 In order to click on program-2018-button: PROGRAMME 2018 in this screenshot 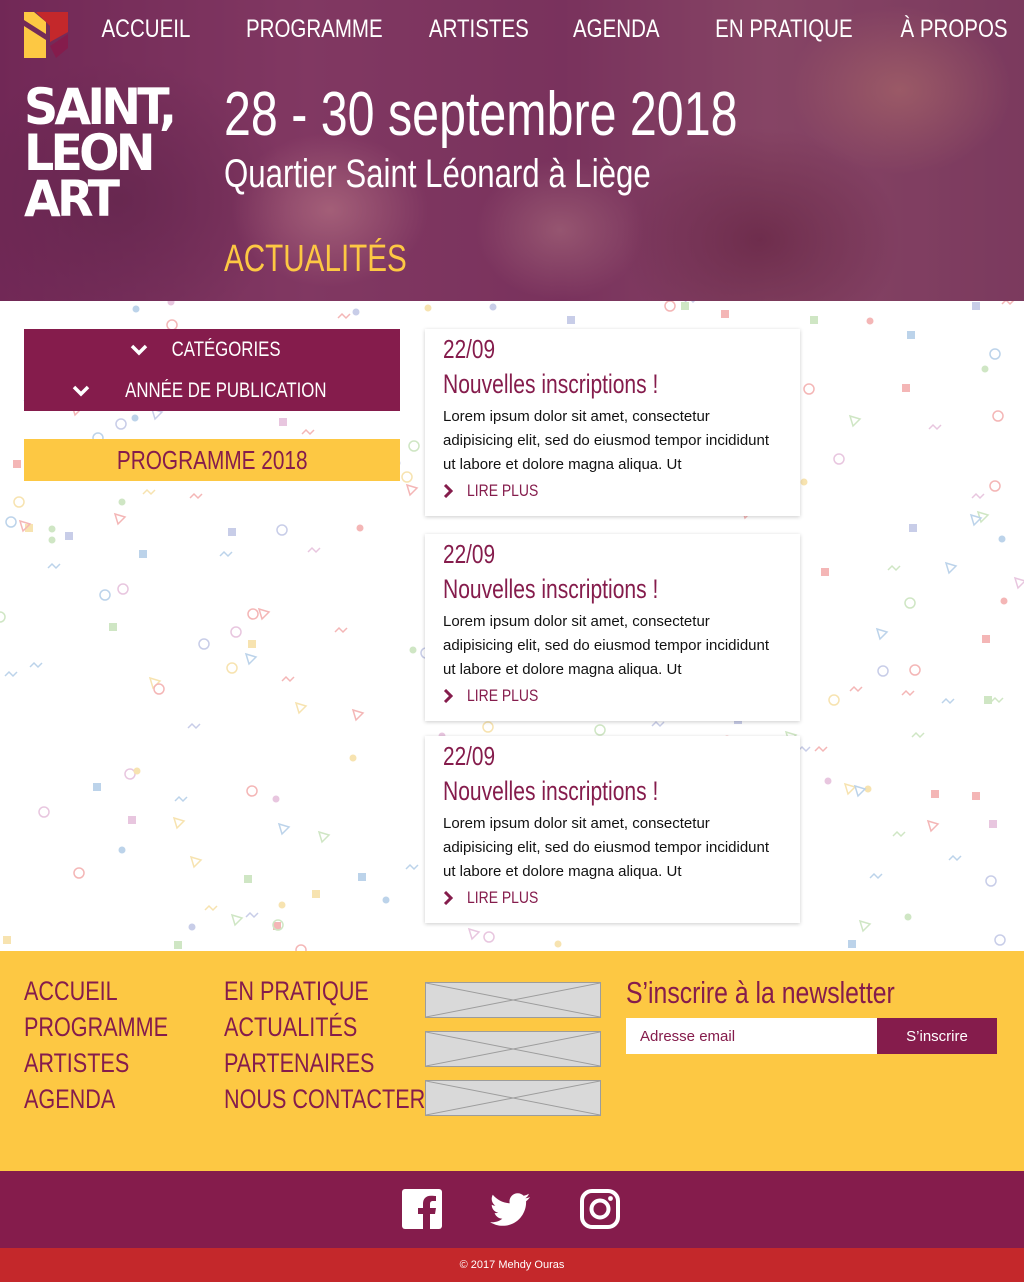, I will do `click(212, 460)`.